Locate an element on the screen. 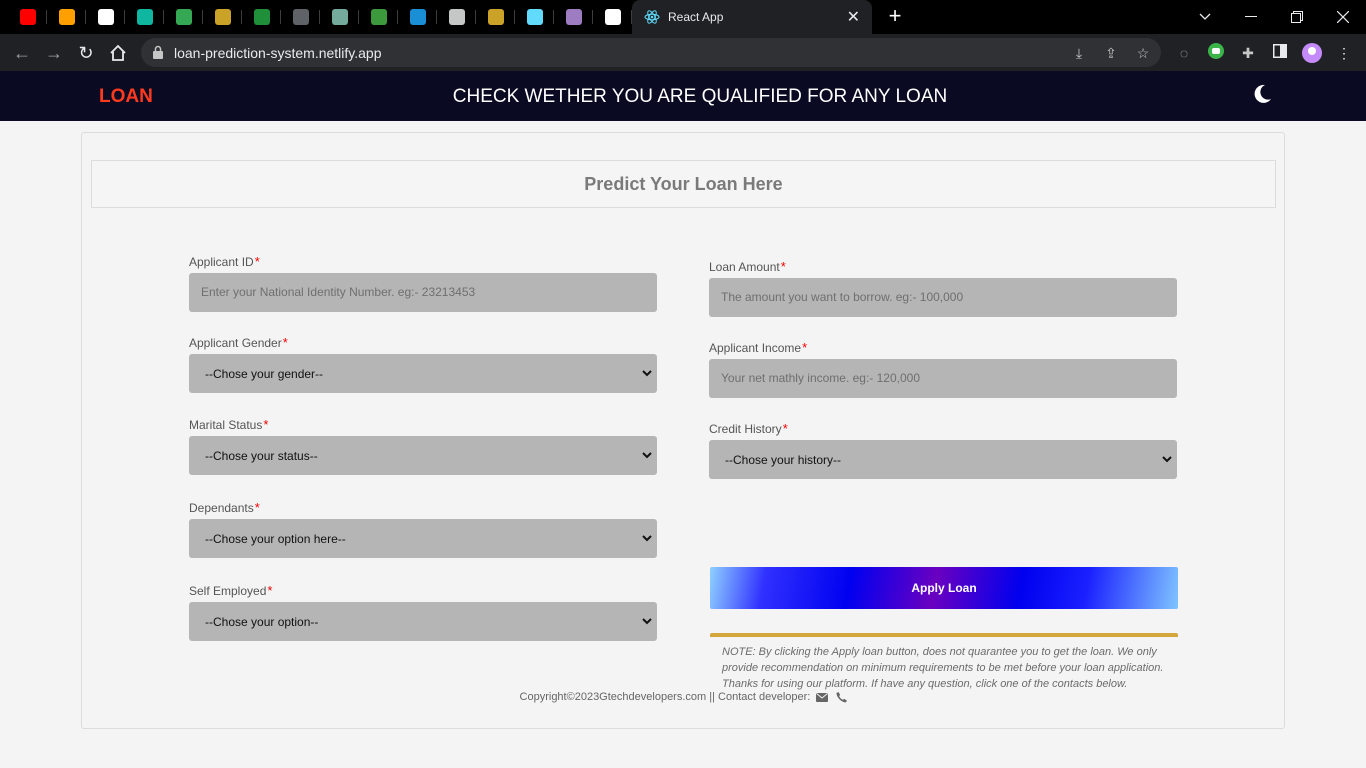 The width and height of the screenshot is (1366, 768). forward-arrow-icon: → is located at coordinates (54, 53).